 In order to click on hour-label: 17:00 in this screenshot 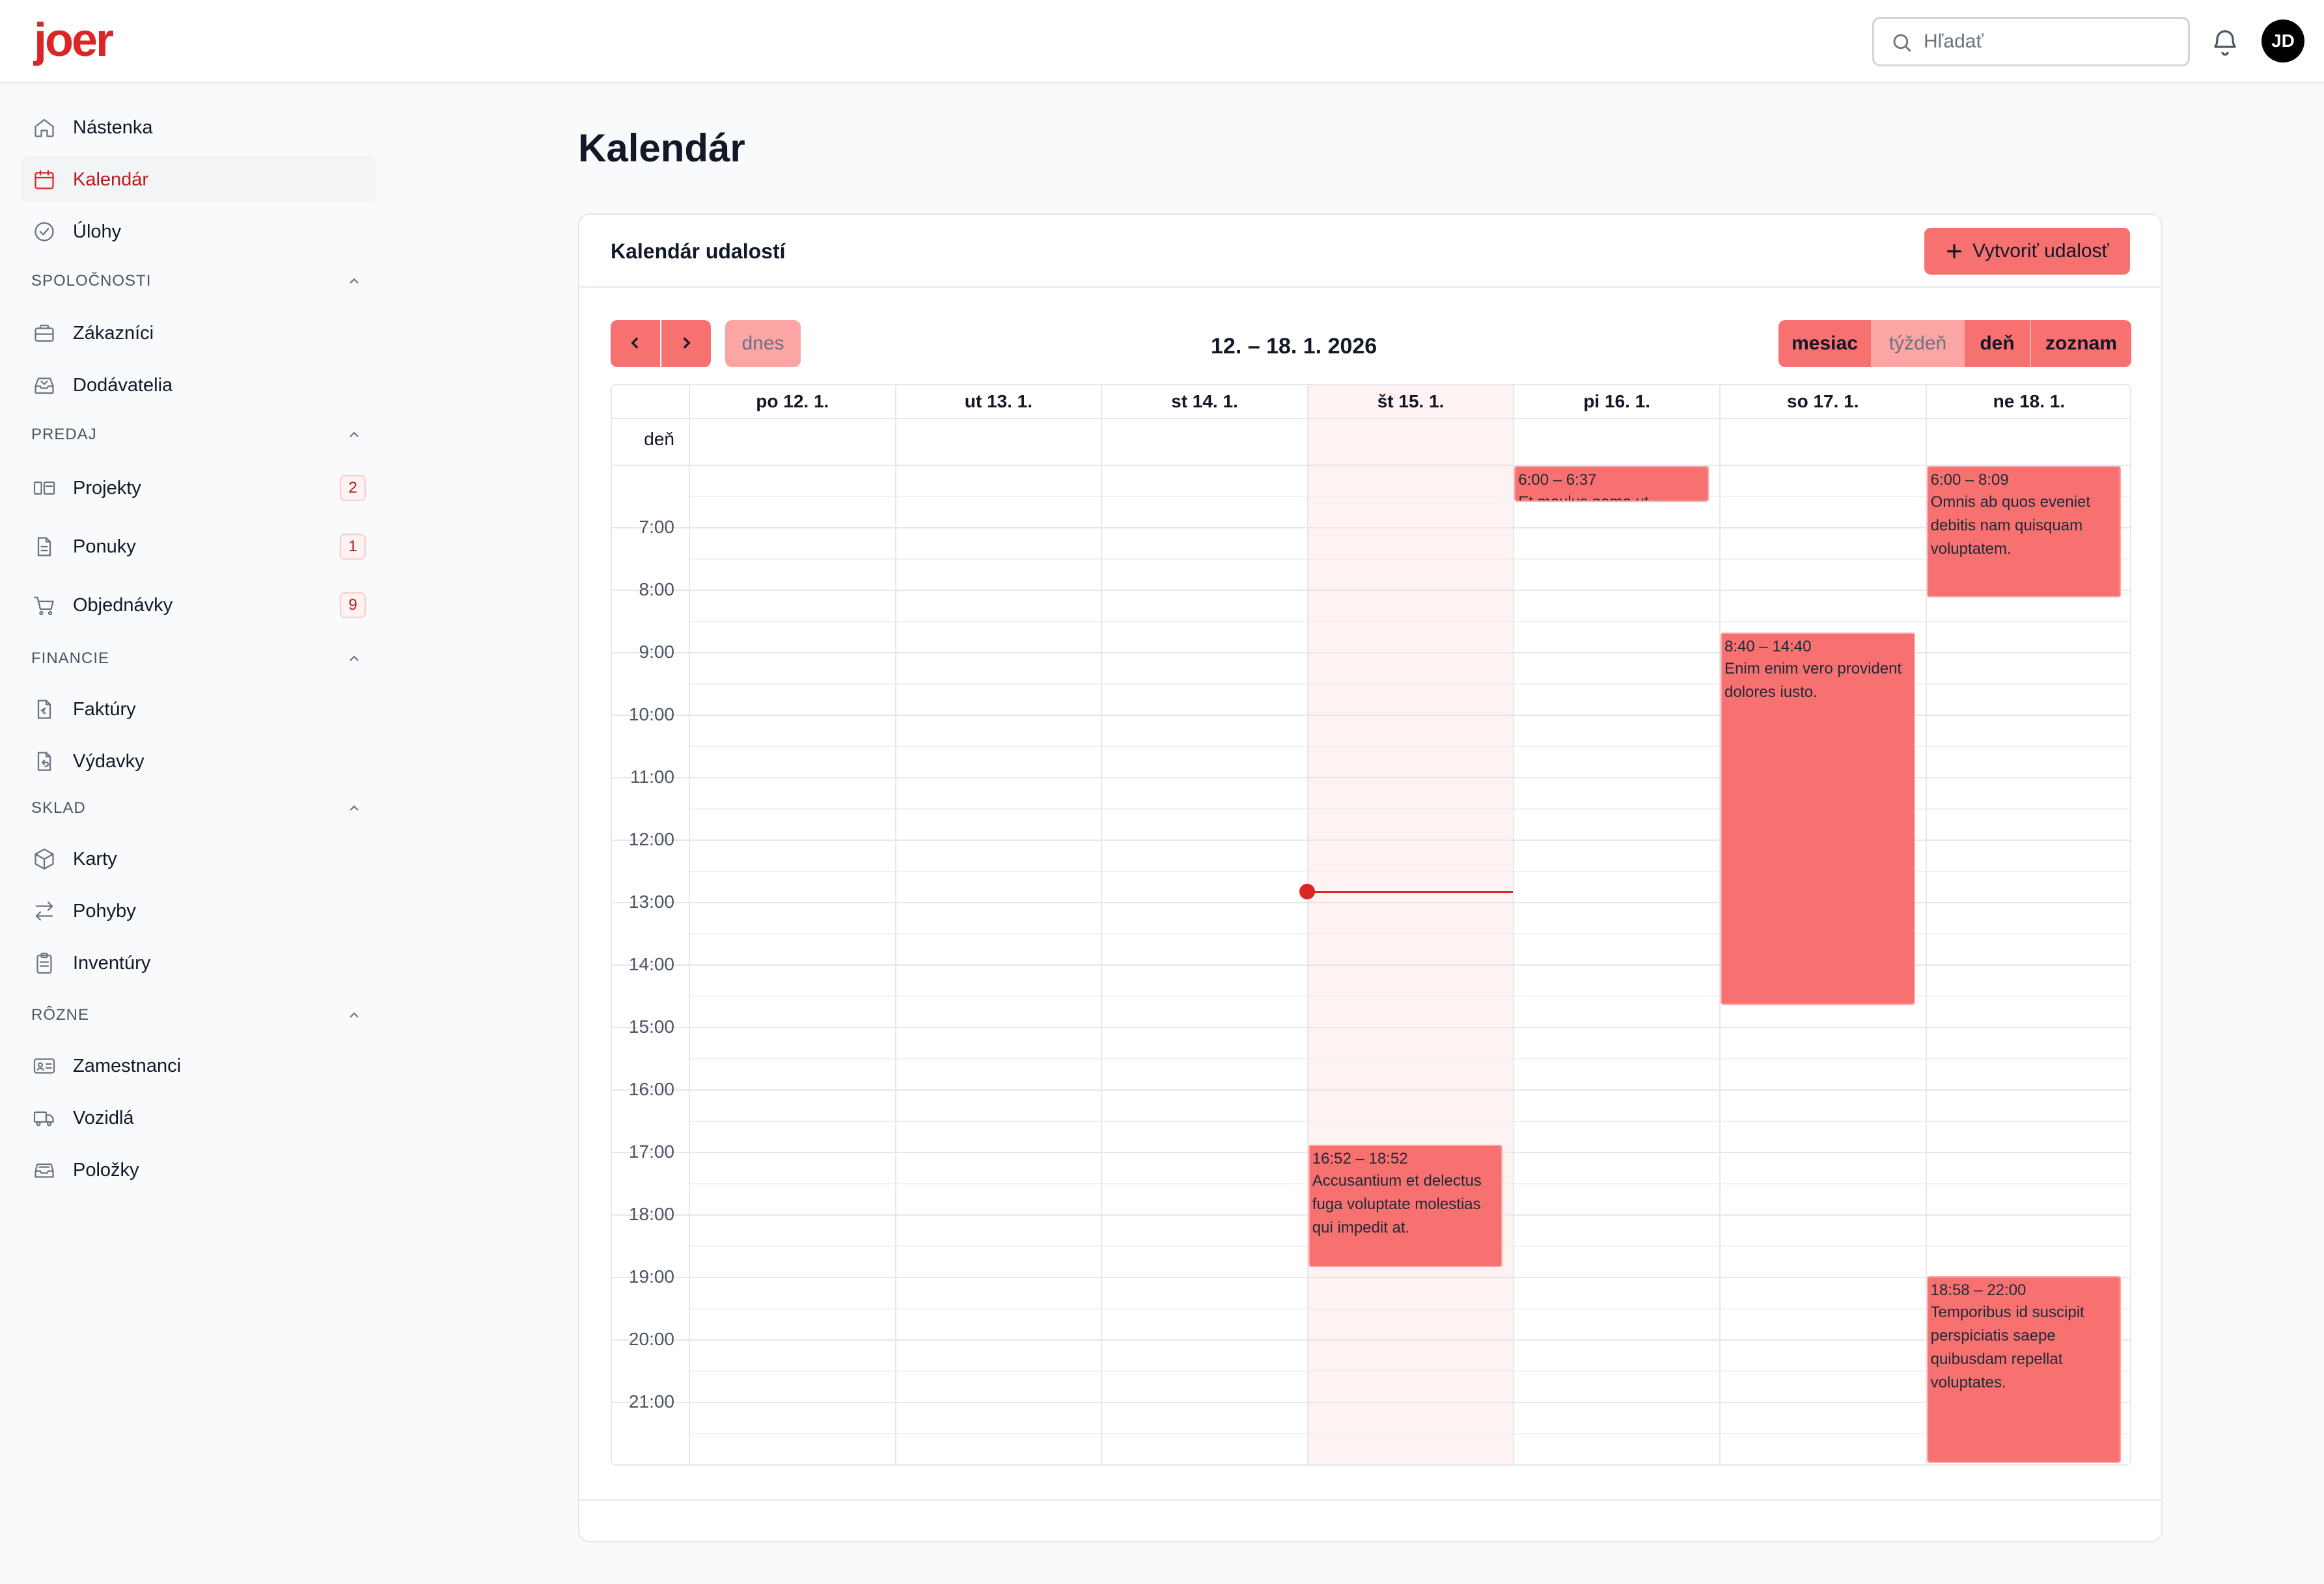, I will do `click(651, 1151)`.